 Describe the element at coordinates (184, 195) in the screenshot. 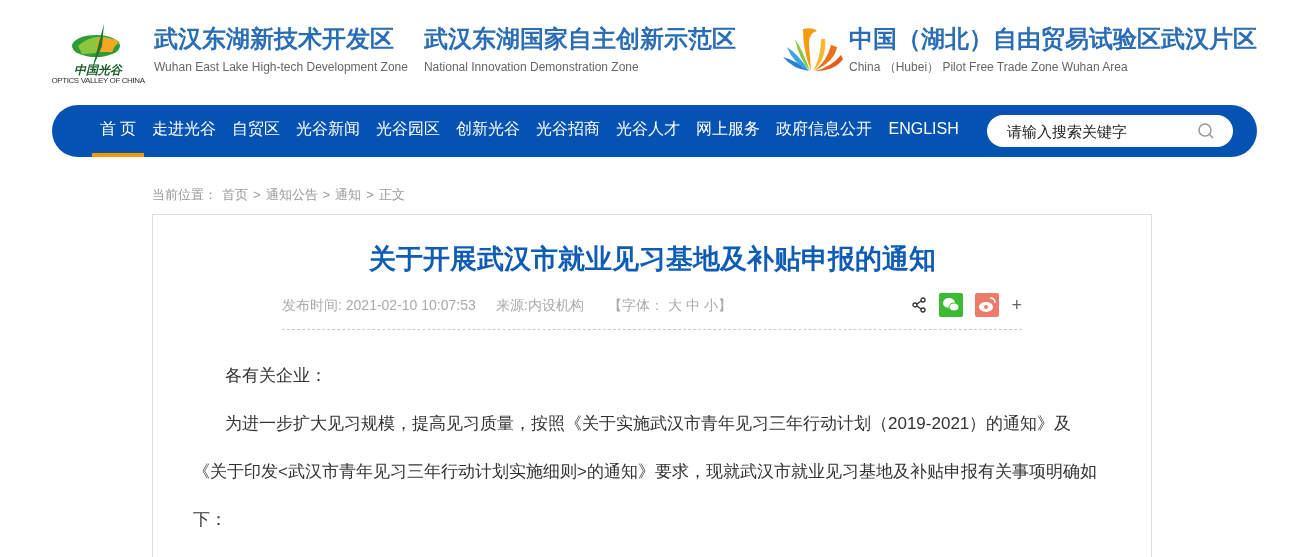

I see `breadcrumb-label: 当前位置：` at that location.